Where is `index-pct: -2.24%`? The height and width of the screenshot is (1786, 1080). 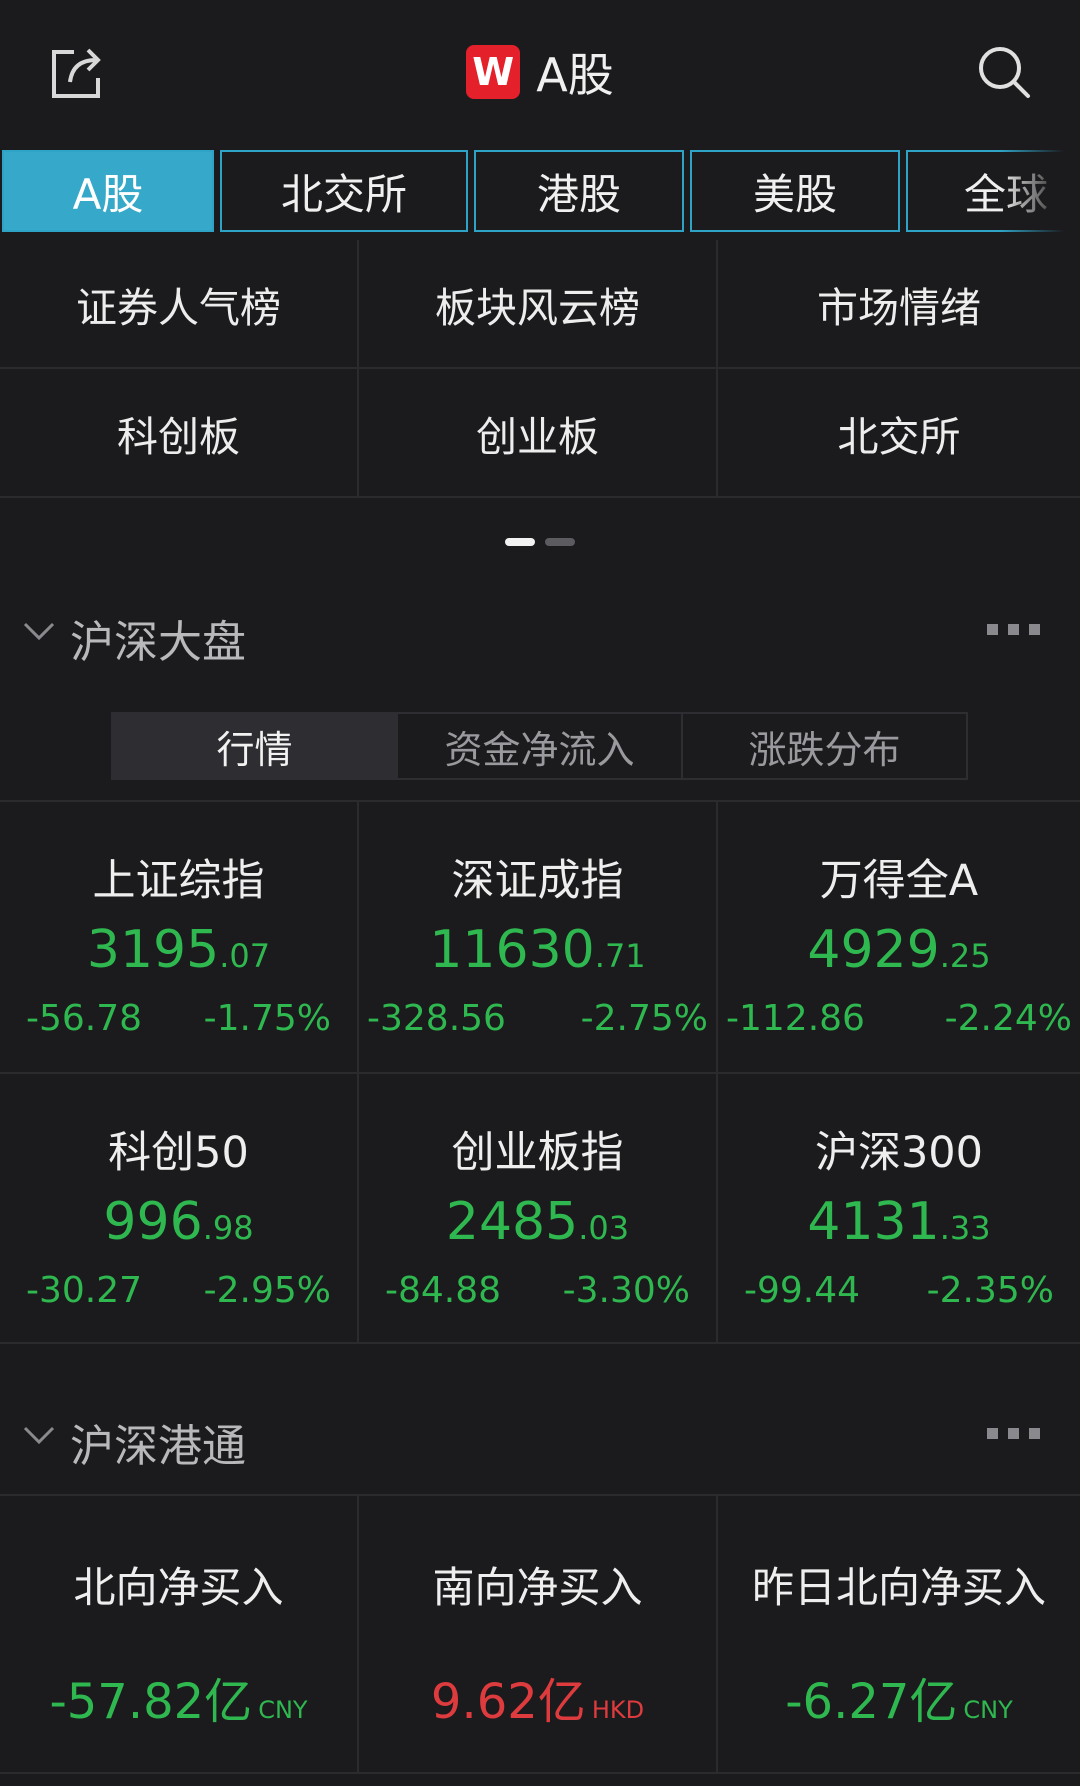 index-pct: -2.24% is located at coordinates (1008, 1018).